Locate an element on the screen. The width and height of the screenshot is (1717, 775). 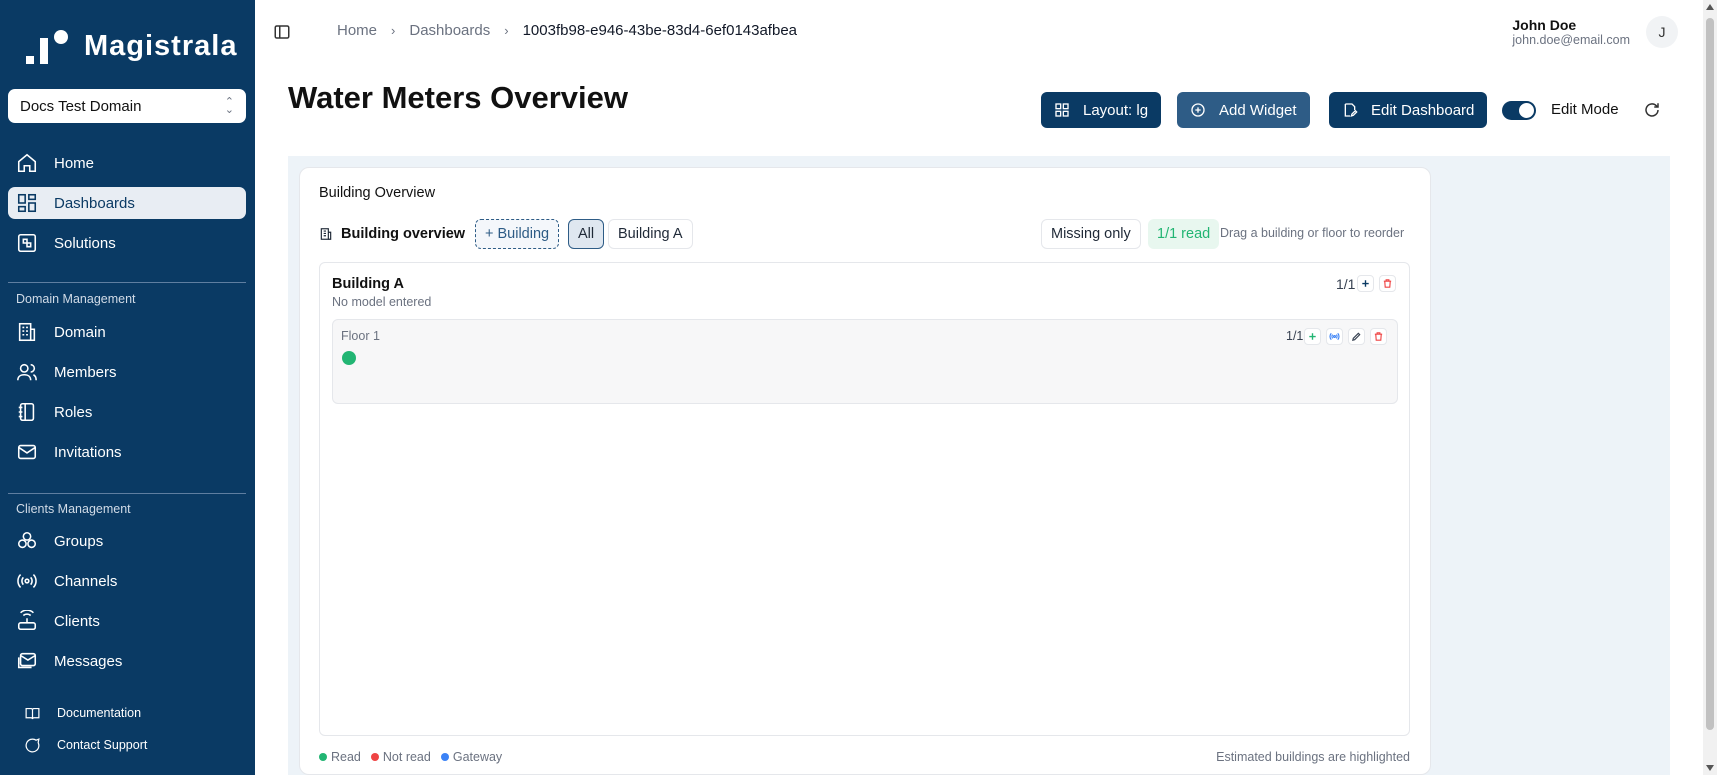
sidebar-item-domain: Domain is located at coordinates (127, 332).